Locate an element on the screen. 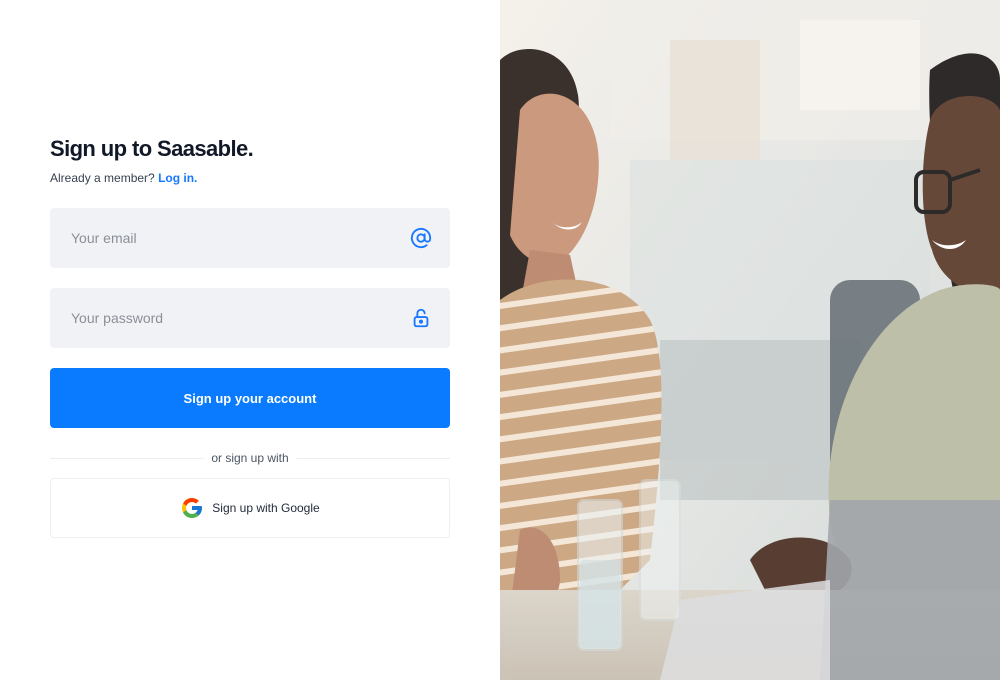 Image resolution: width=1000 pixels, height=680 pixels. password-field is located at coordinates (250, 318).